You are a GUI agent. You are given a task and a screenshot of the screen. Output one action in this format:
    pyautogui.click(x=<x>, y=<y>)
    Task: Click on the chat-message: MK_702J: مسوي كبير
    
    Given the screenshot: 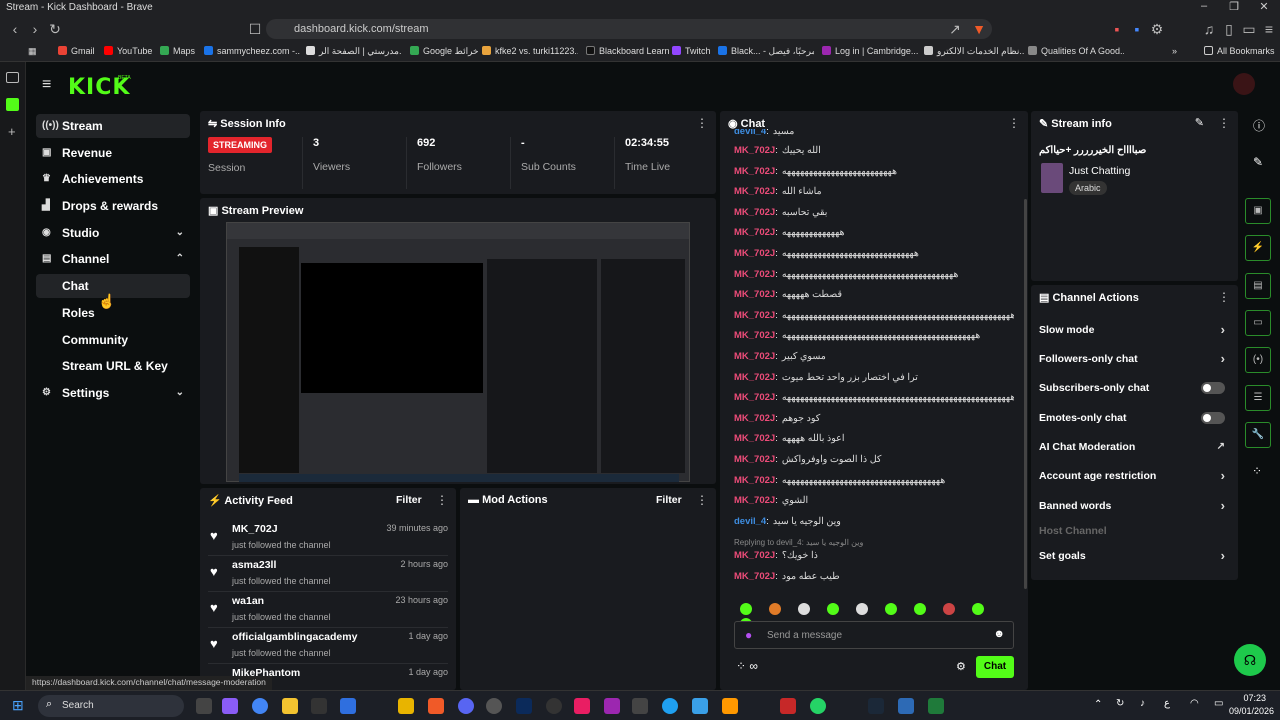 What is the action you would take?
    pyautogui.click(x=874, y=356)
    